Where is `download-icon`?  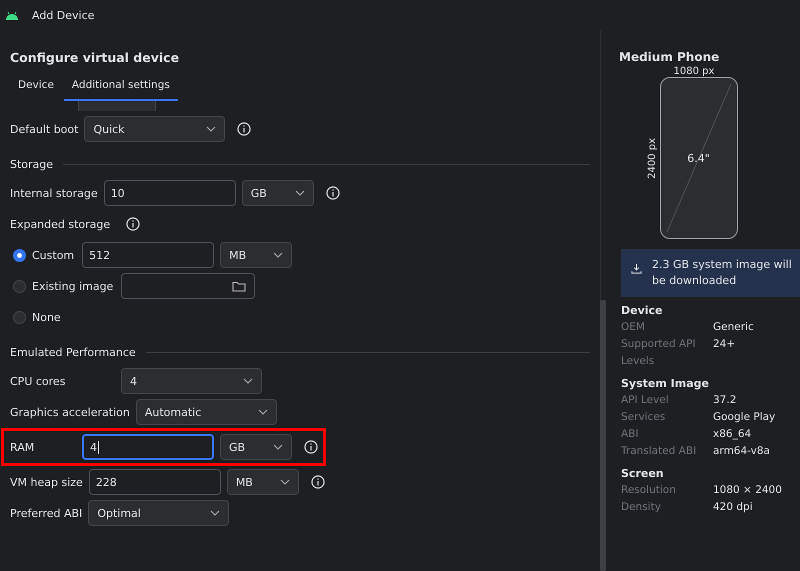 download-icon is located at coordinates (636, 268).